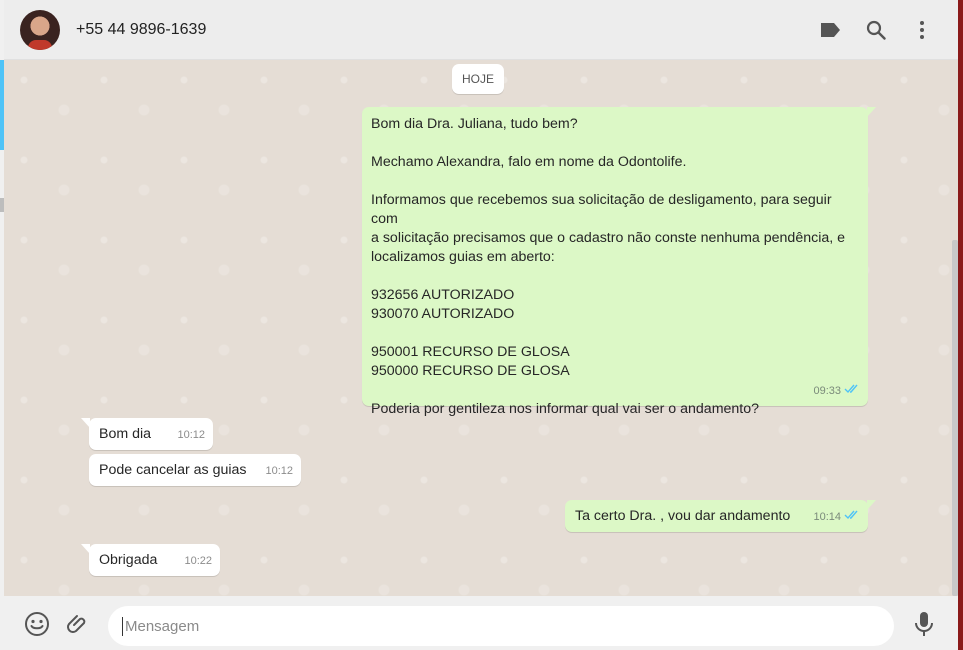  What do you see at coordinates (960, 325) in the screenshot?
I see `right-edge-border` at bounding box center [960, 325].